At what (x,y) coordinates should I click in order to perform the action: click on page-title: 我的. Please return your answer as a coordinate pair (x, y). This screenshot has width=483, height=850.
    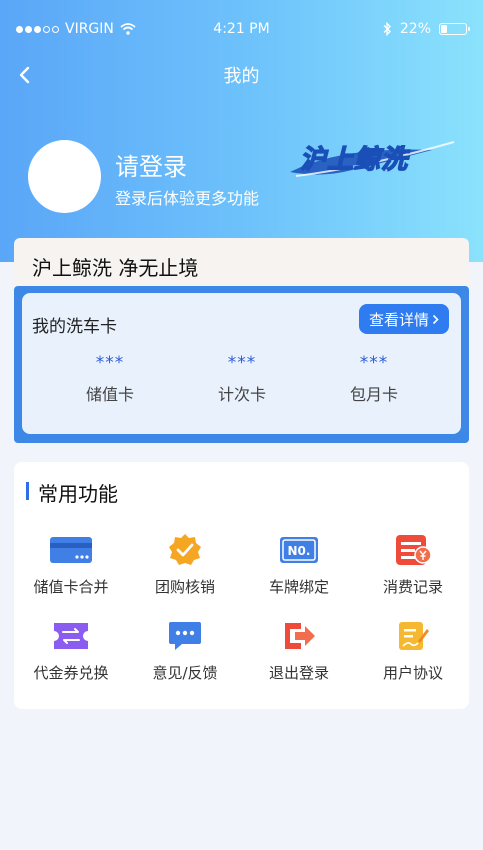
    Looking at the image, I should click on (241, 76).